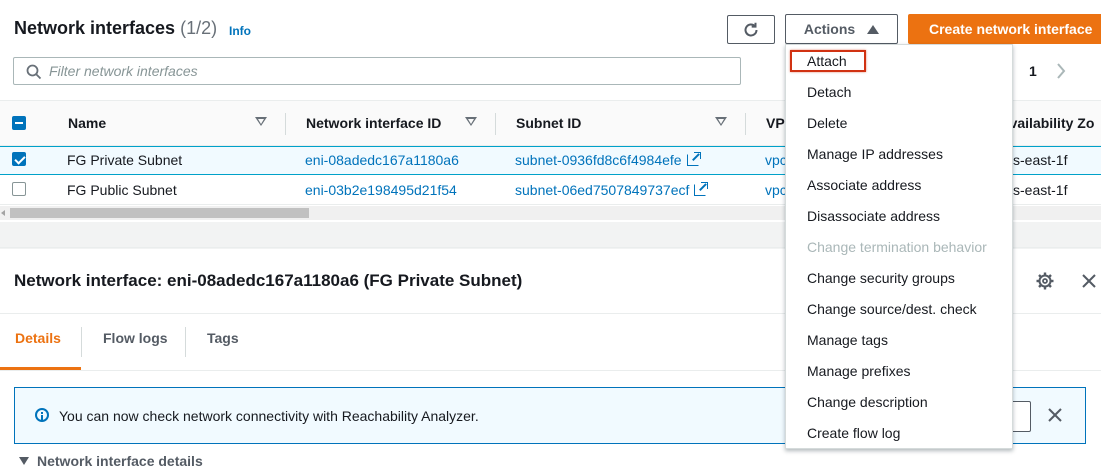 The height and width of the screenshot is (472, 1101). Describe the element at coordinates (853, 433) in the screenshot. I see `menu-item-create-flow-log: Create flow log` at that location.